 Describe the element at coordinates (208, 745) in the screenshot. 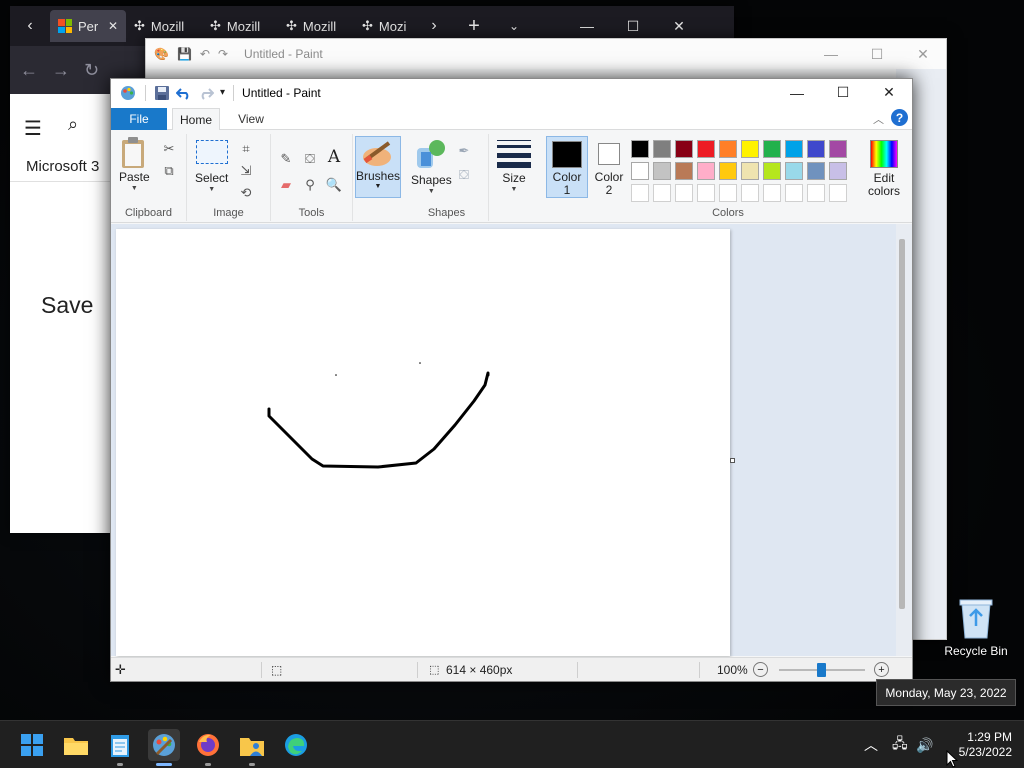

I see `firefox-button` at that location.